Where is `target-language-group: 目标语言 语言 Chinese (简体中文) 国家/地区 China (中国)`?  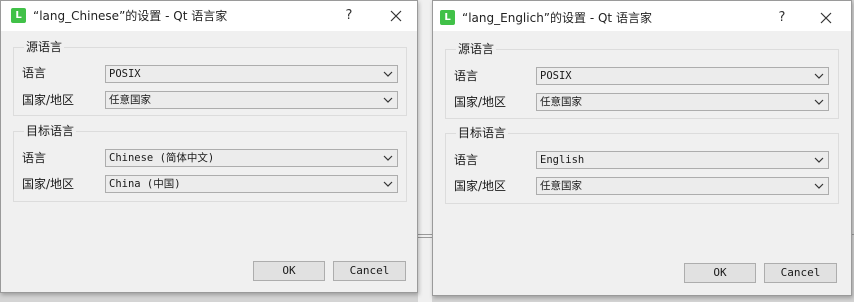 target-language-group: 目标语言 语言 Chinese (简体中文) 国家/地区 China (中国) is located at coordinates (210, 162).